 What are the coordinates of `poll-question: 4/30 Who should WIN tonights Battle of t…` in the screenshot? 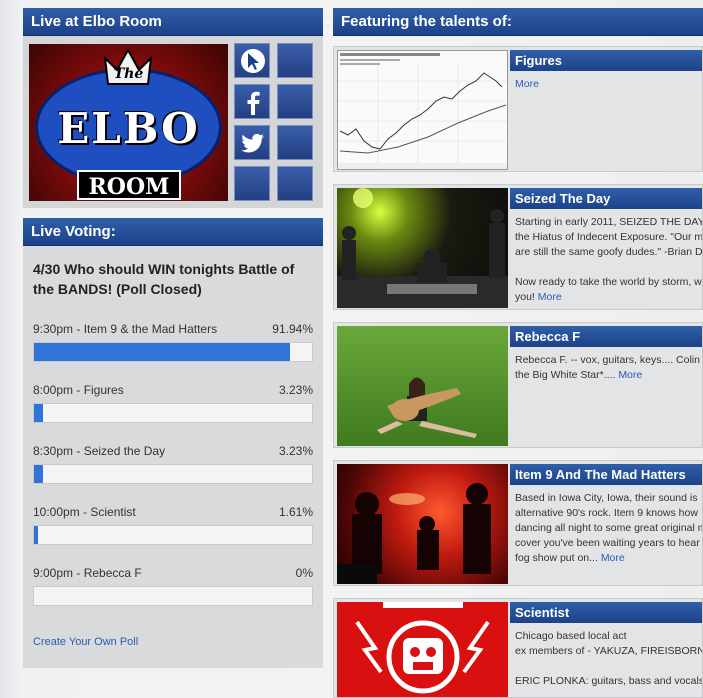 It's located at (164, 279).